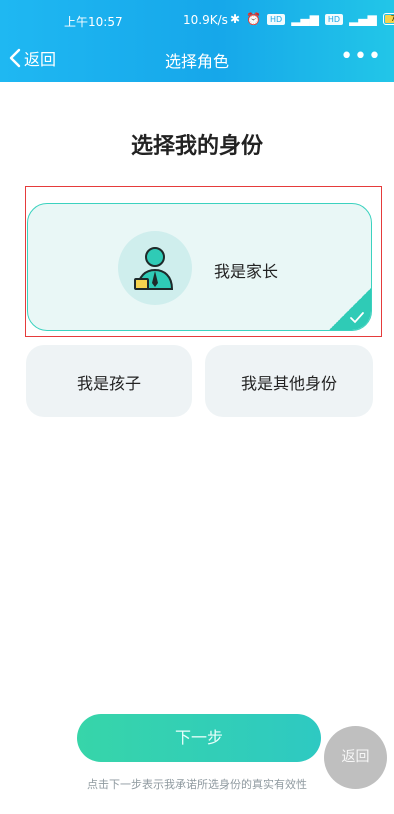 This screenshot has height=814, width=394. I want to click on parent-option-label: 我是家长, so click(246, 271).